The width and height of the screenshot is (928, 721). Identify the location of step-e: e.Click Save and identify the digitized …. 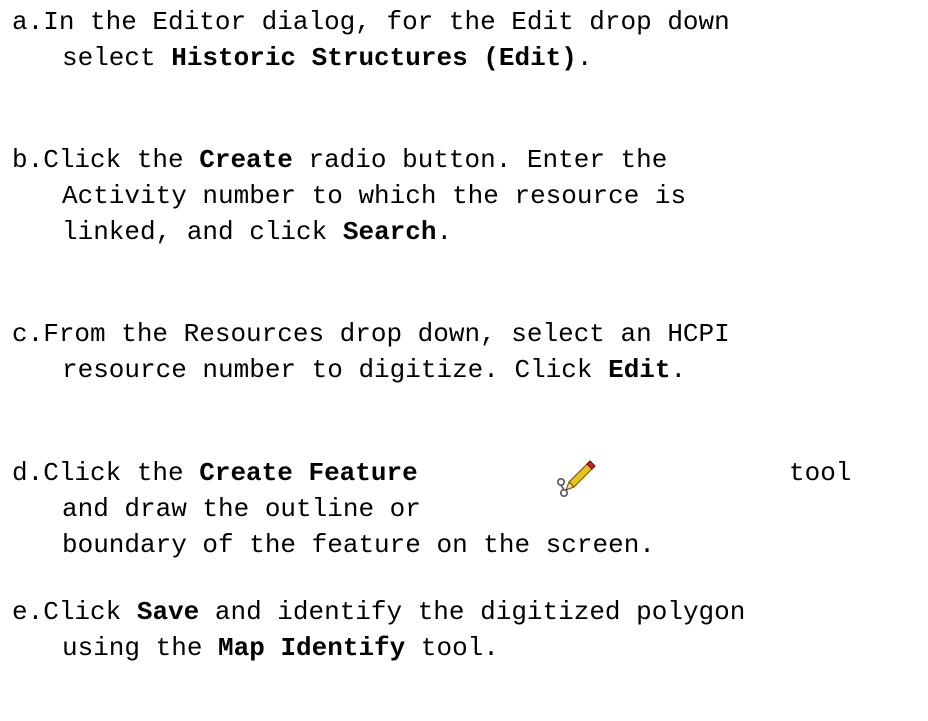
(465, 630).